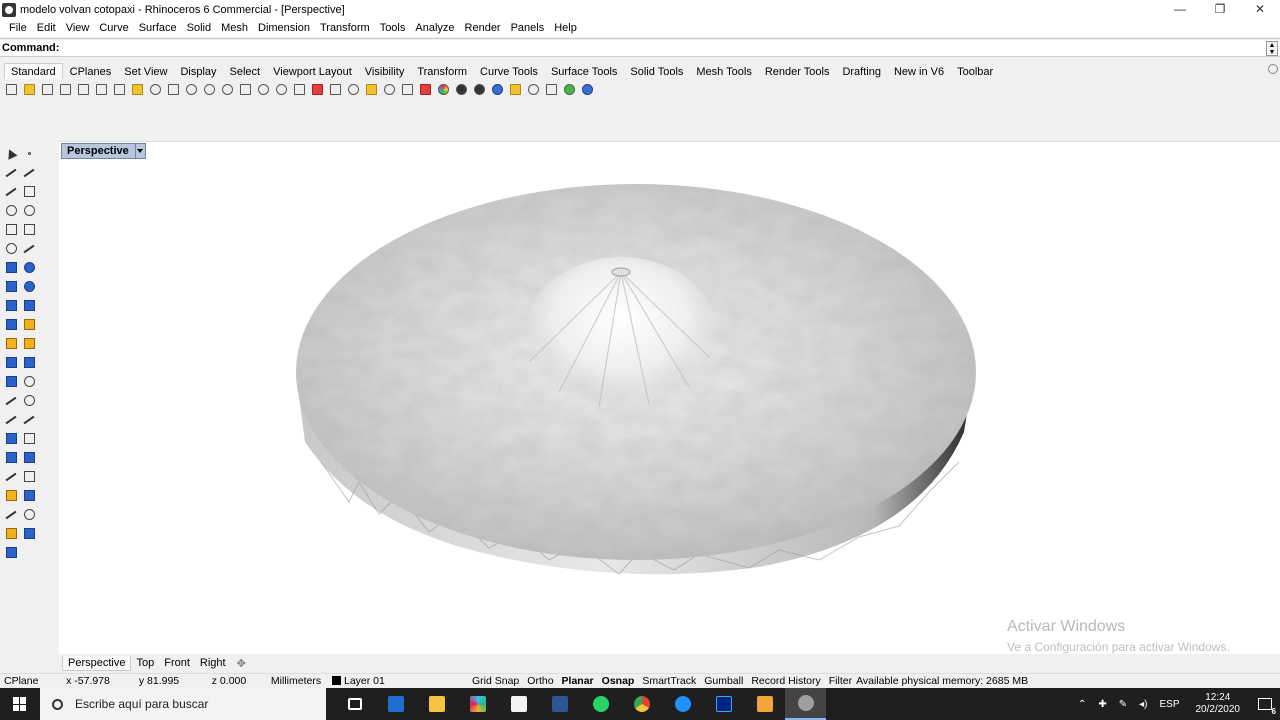  Describe the element at coordinates (245, 89) in the screenshot. I see `zoom-extents-icon` at that location.